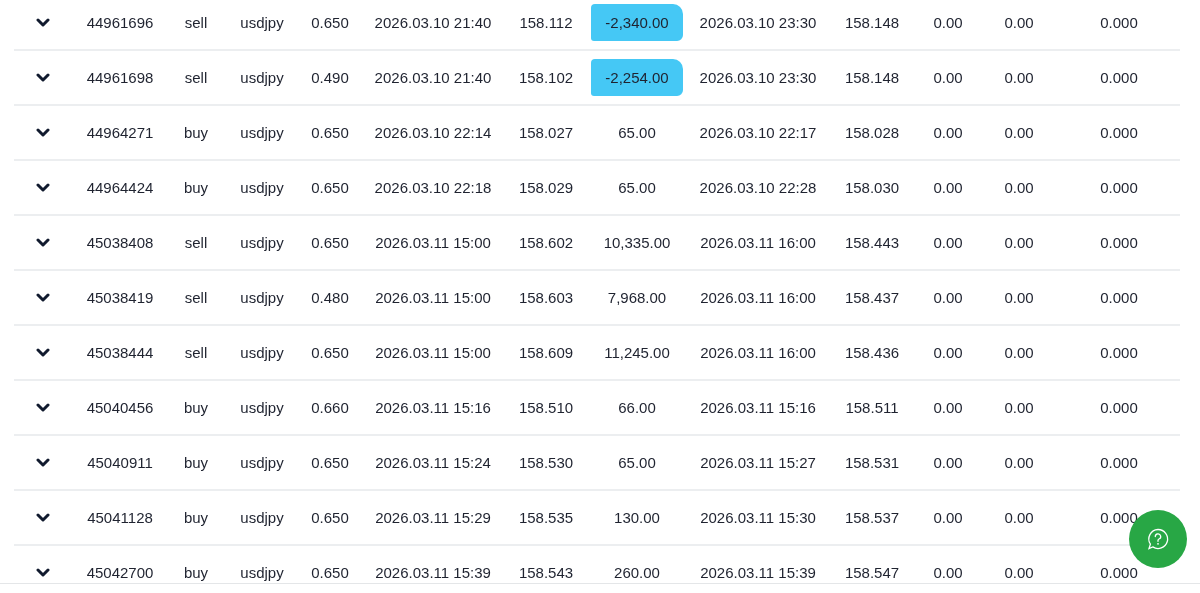 The width and height of the screenshot is (1200, 593). I want to click on table-cell: 158.028, so click(872, 132).